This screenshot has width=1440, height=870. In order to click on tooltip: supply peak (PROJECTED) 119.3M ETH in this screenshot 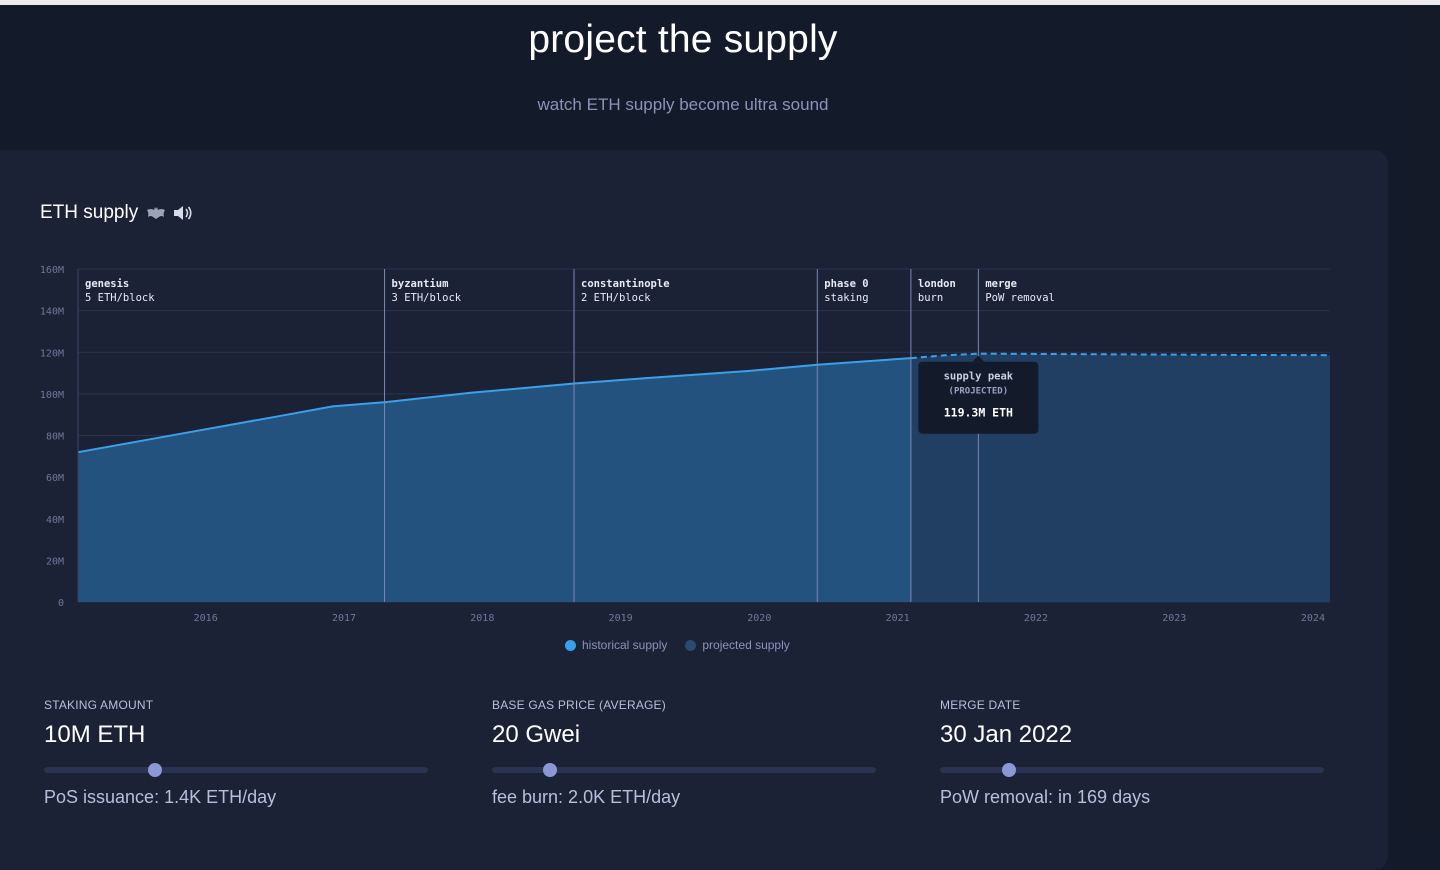, I will do `click(978, 394)`.